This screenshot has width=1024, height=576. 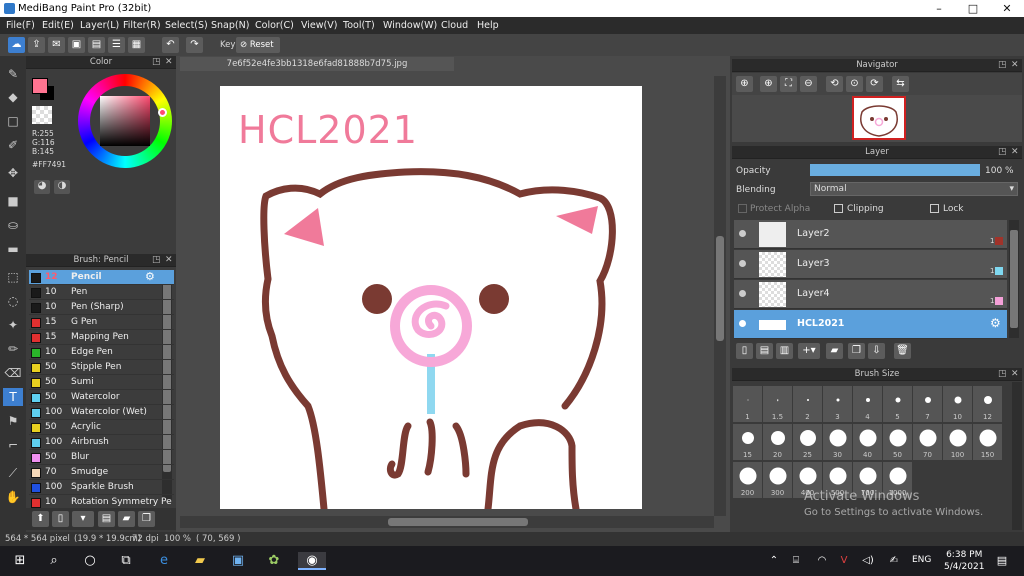 What do you see at coordinates (934, 208) in the screenshot?
I see `lock-checkbox` at bounding box center [934, 208].